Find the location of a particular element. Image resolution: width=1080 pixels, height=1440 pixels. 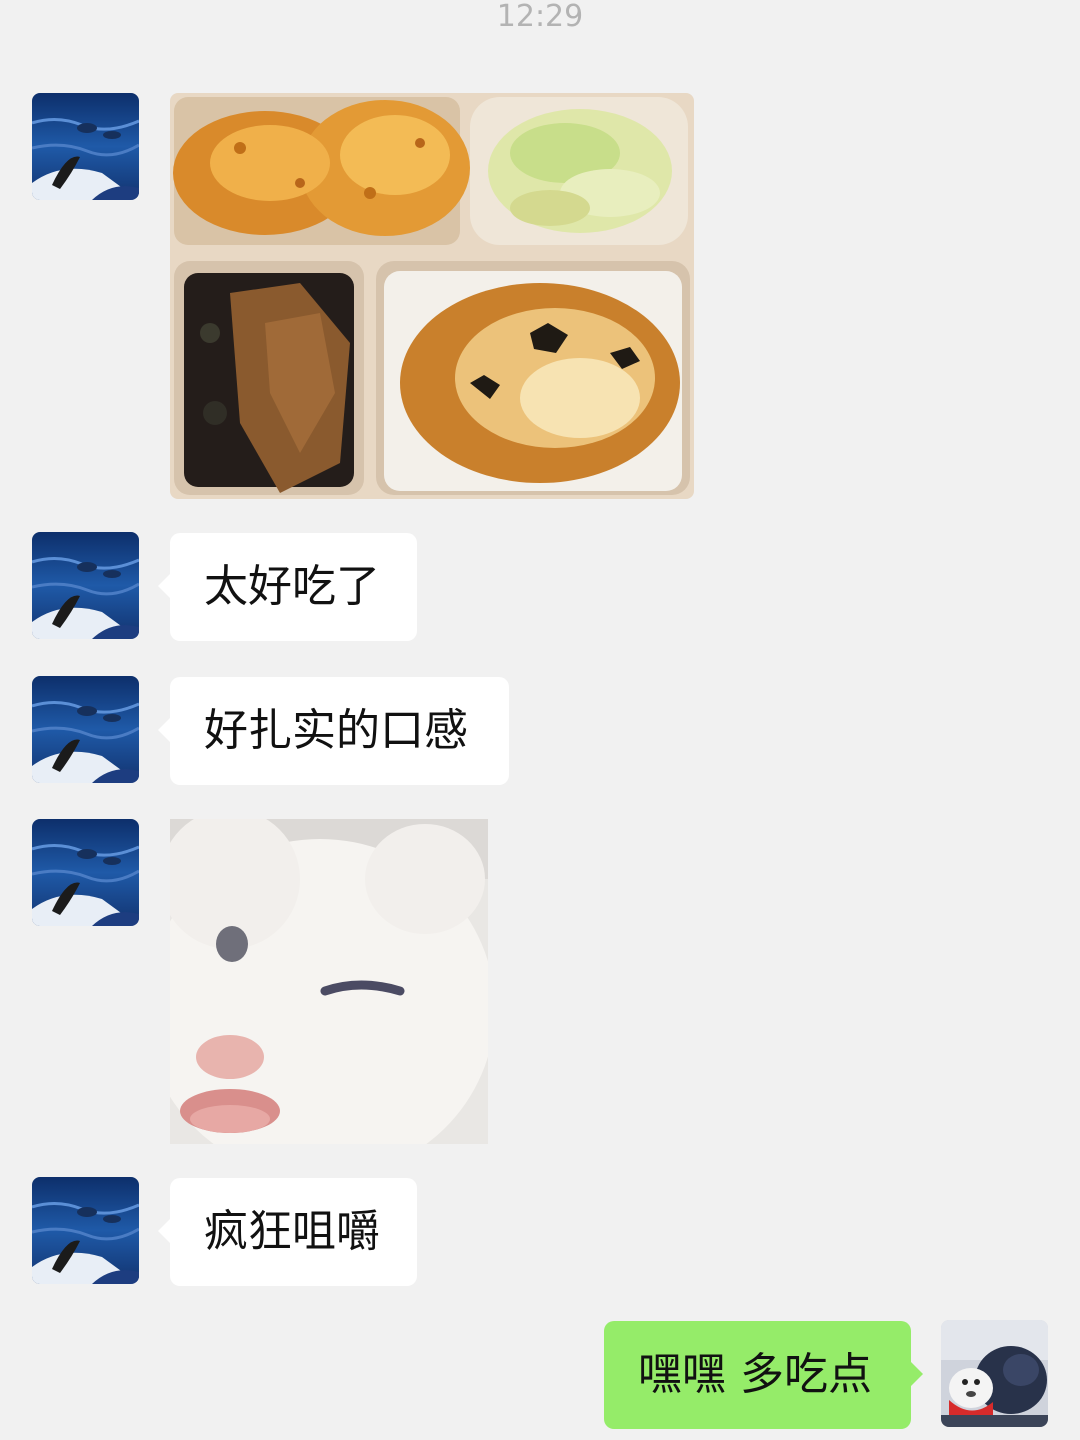

message-bubble-incoming: 好扎实的口感 is located at coordinates (333, 731).